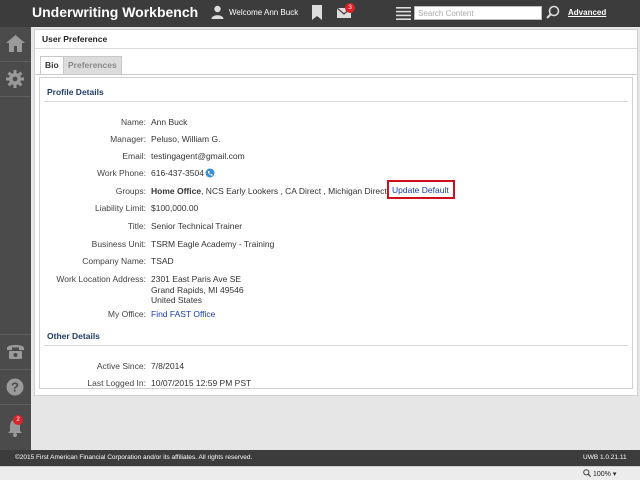 This screenshot has width=640, height=480. I want to click on page-title: User Preference, so click(75, 39).